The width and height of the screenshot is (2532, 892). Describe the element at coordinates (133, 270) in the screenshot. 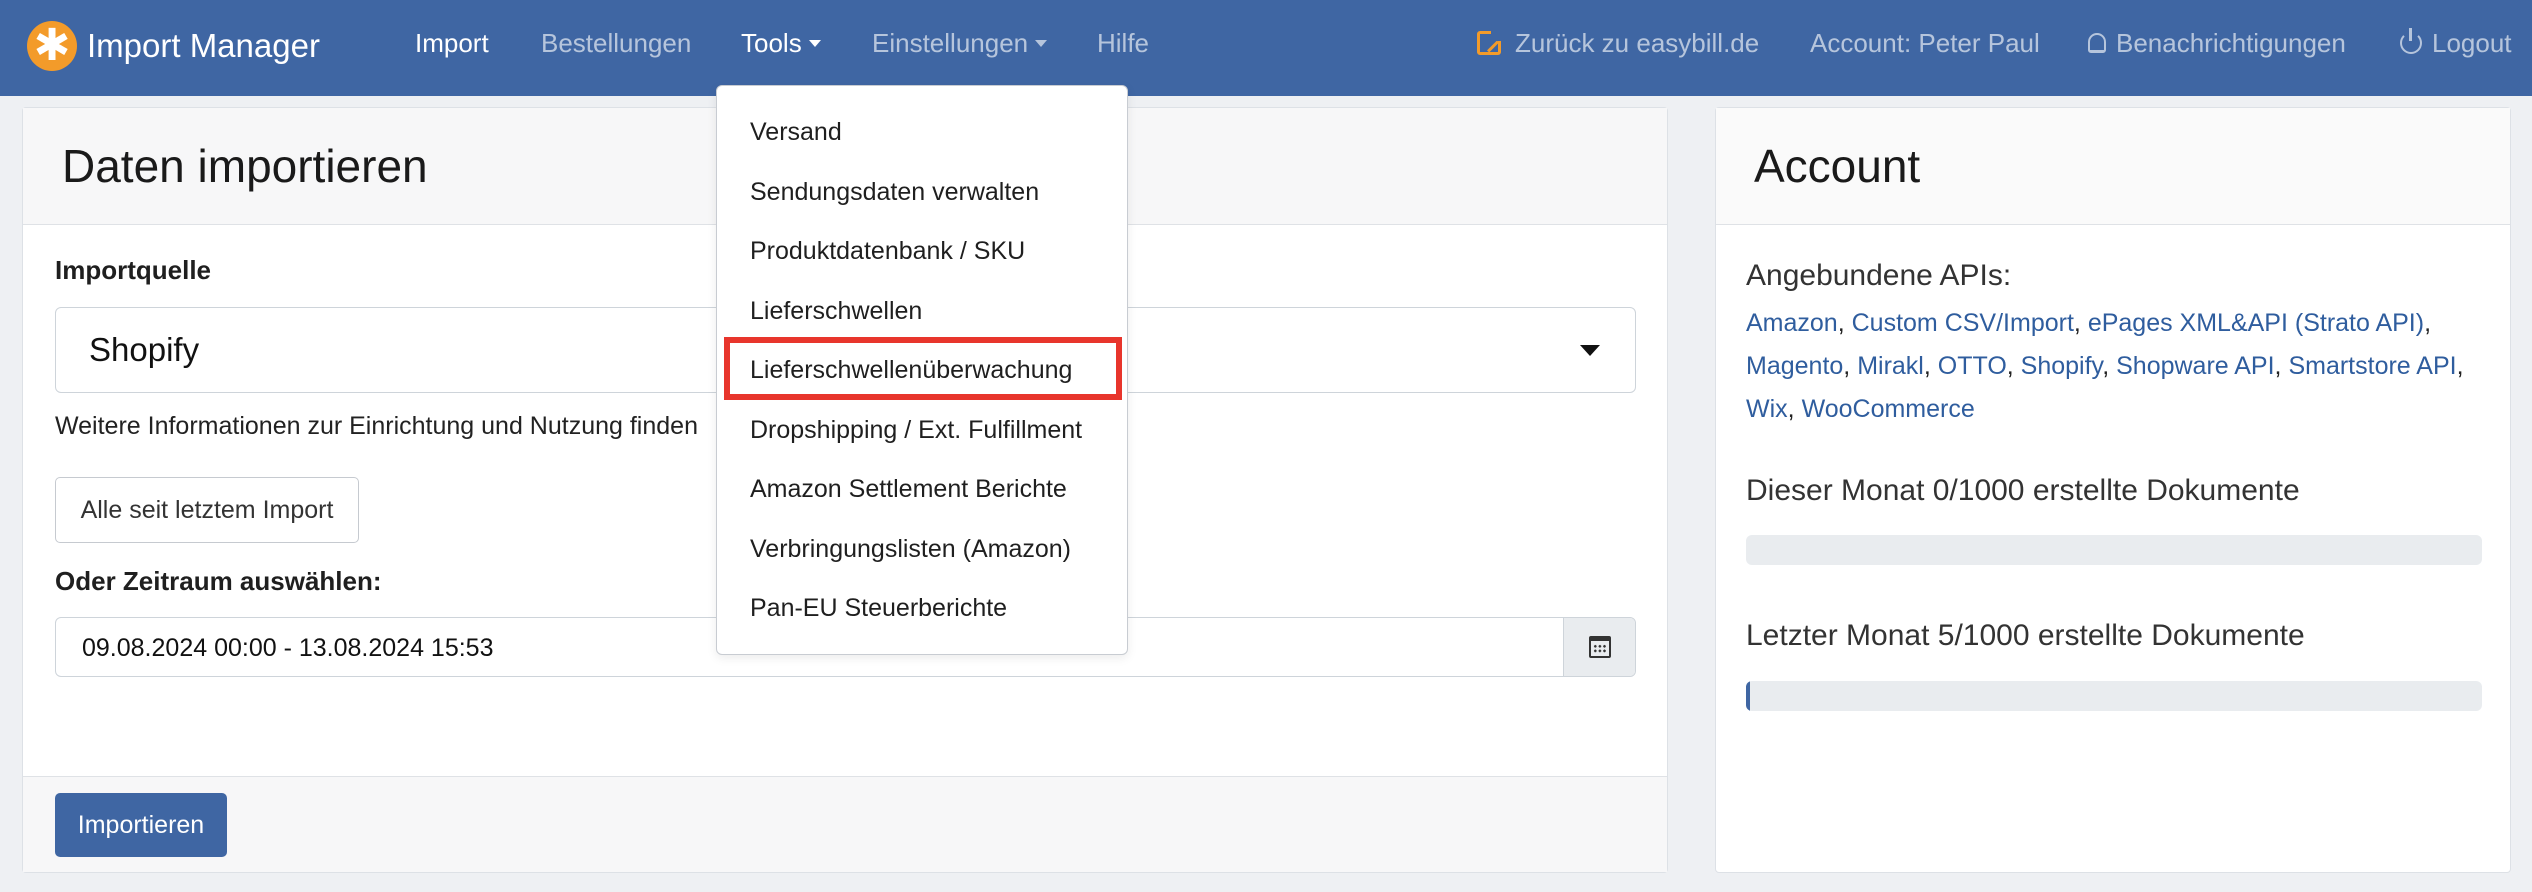

I see `import-source-label: Importquelle` at that location.